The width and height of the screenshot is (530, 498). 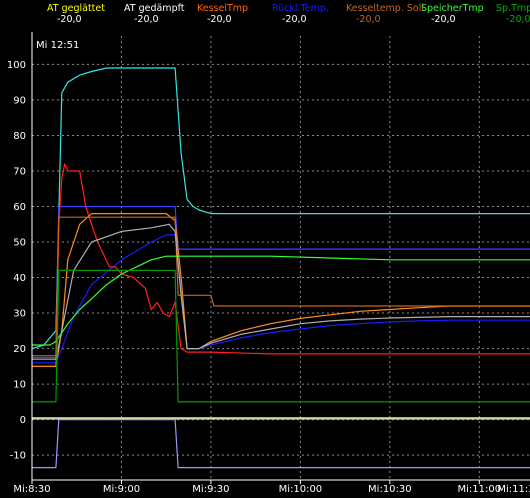 I want to click on y-tick-label: 100, so click(x=16, y=65).